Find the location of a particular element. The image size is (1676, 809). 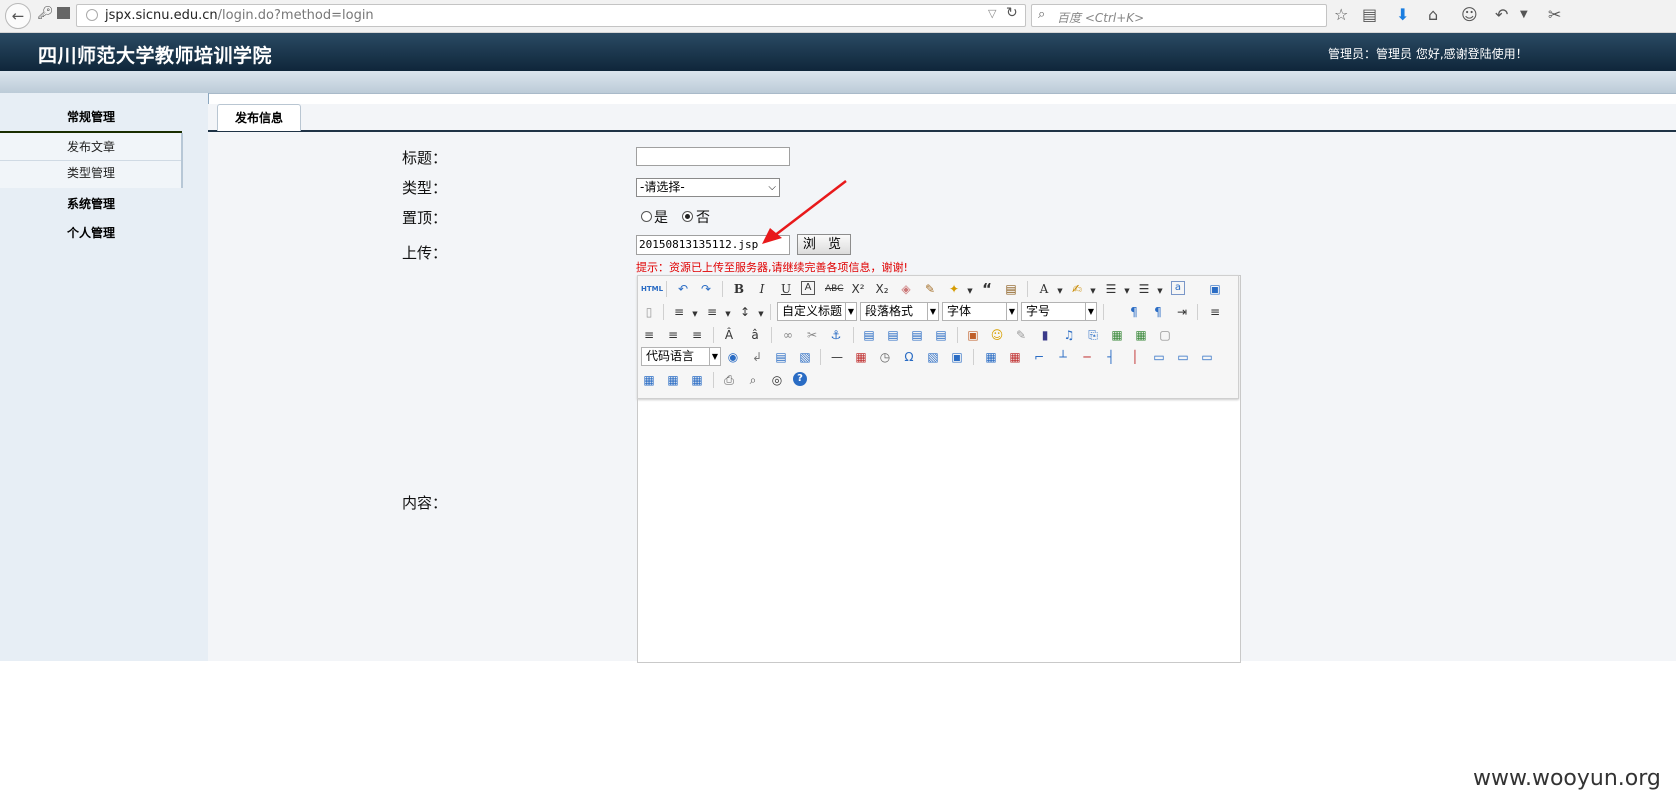

reading-list-icon: ▤ is located at coordinates (1369, 14).